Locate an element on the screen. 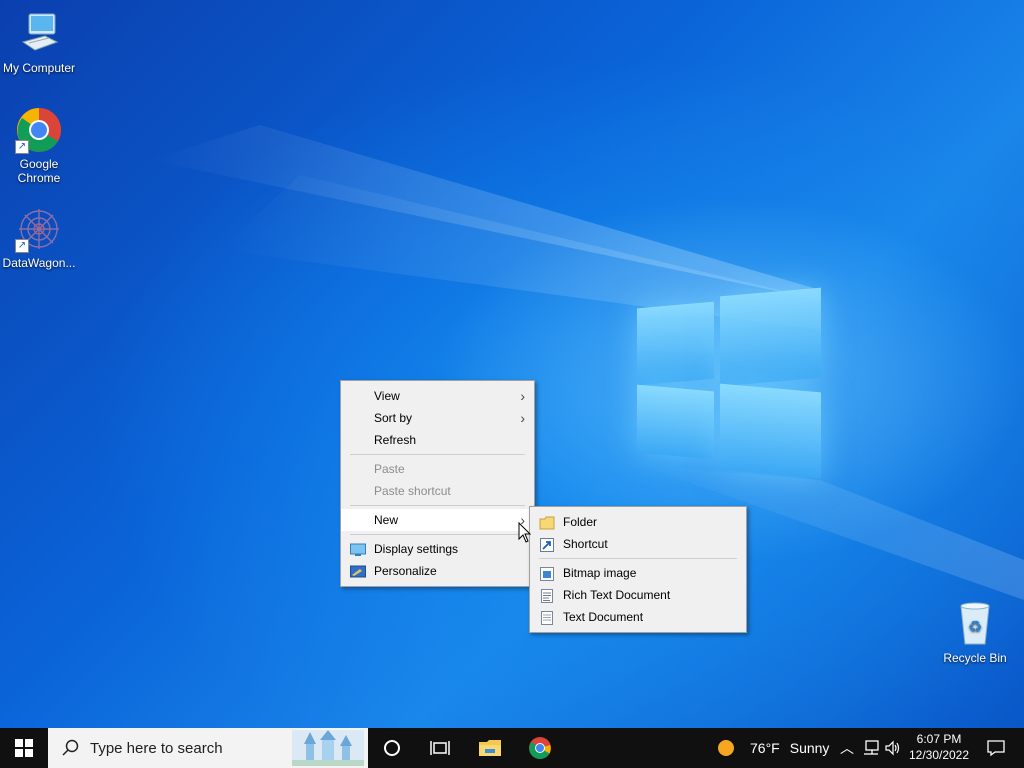 The height and width of the screenshot is (768, 1024). desktop-icon-my-computer: My Computer is located at coordinates (39, 42).